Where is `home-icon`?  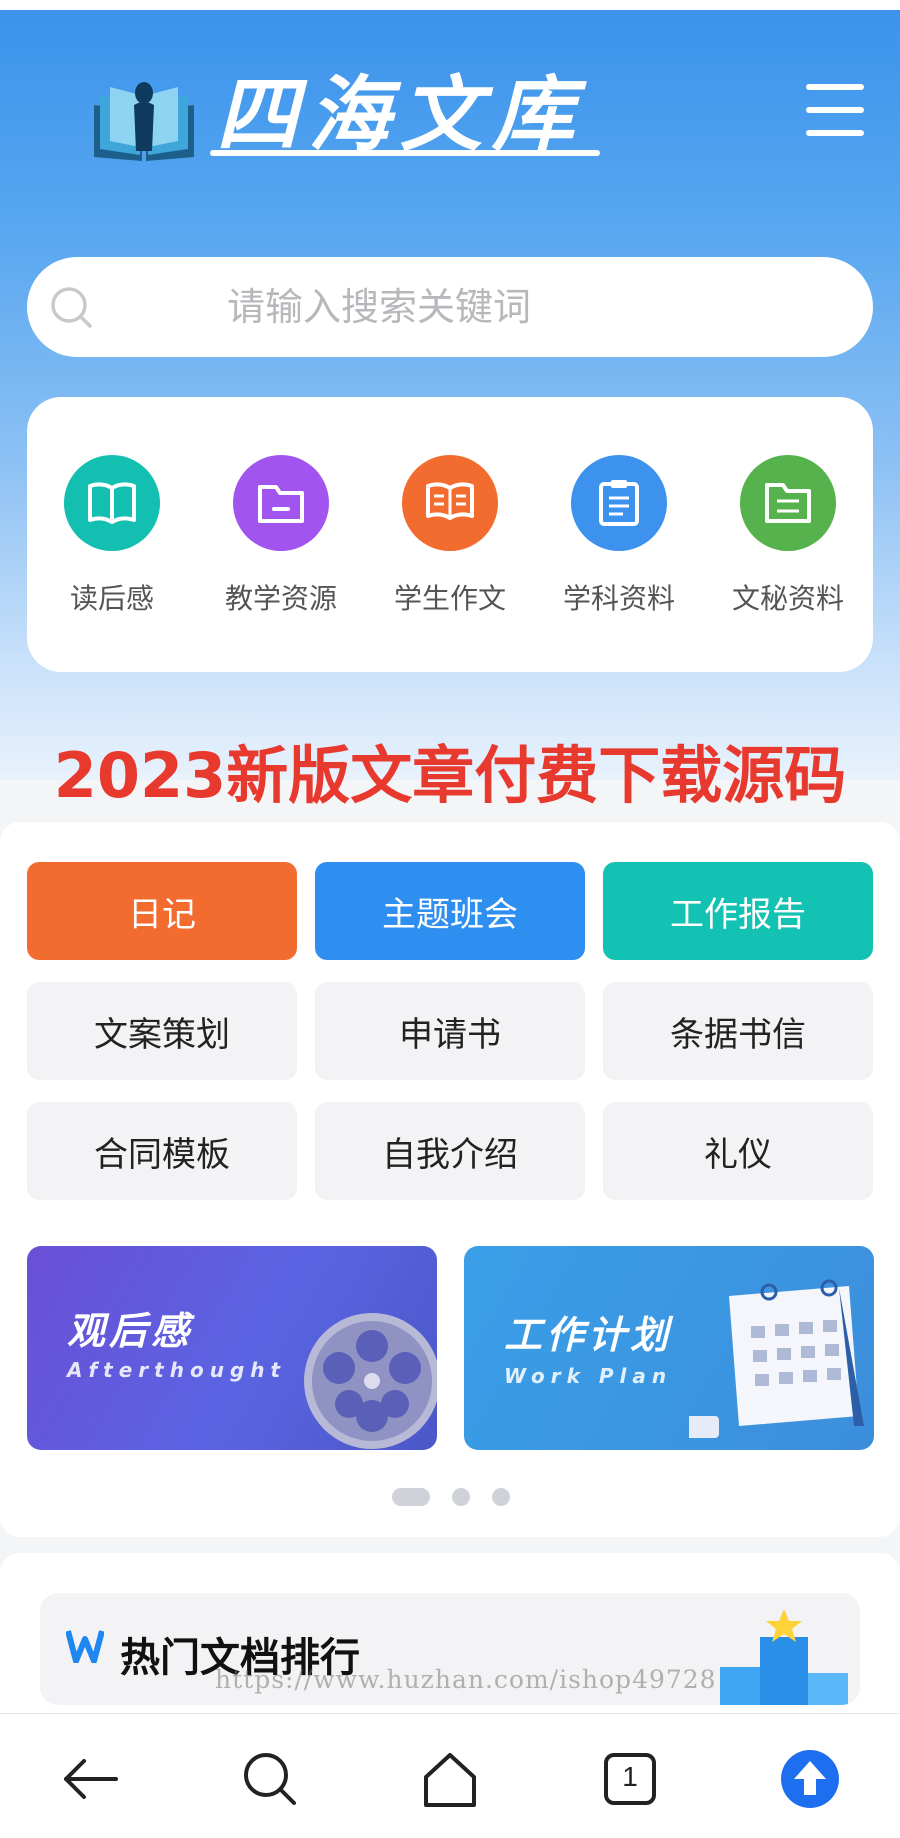
home-icon is located at coordinates (450, 1779).